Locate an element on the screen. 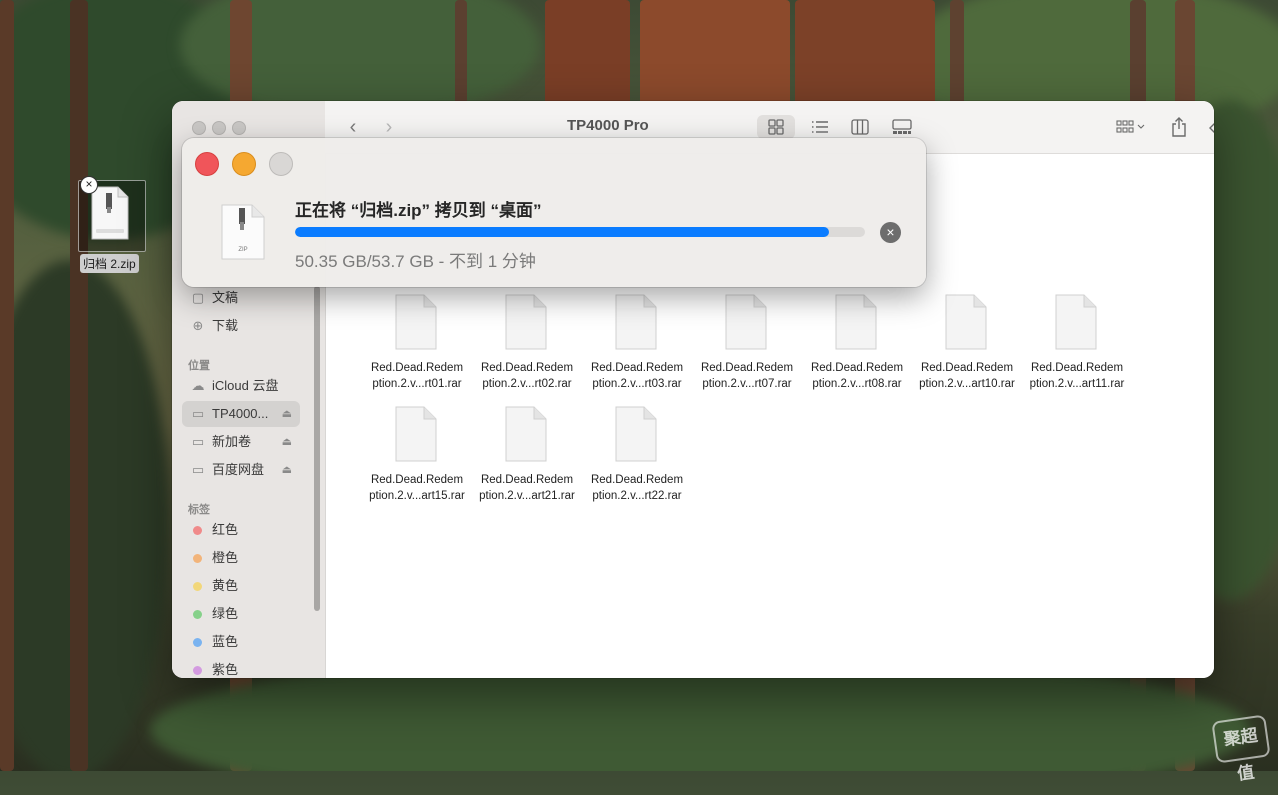  cloud-icon: ☁ is located at coordinates (198, 385).